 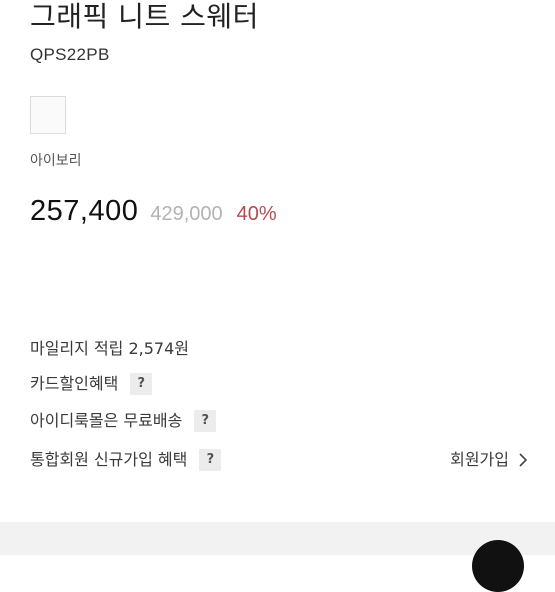 What do you see at coordinates (106, 420) in the screenshot?
I see `free-shipping-label: 아이디룩몰은 무료배송` at bounding box center [106, 420].